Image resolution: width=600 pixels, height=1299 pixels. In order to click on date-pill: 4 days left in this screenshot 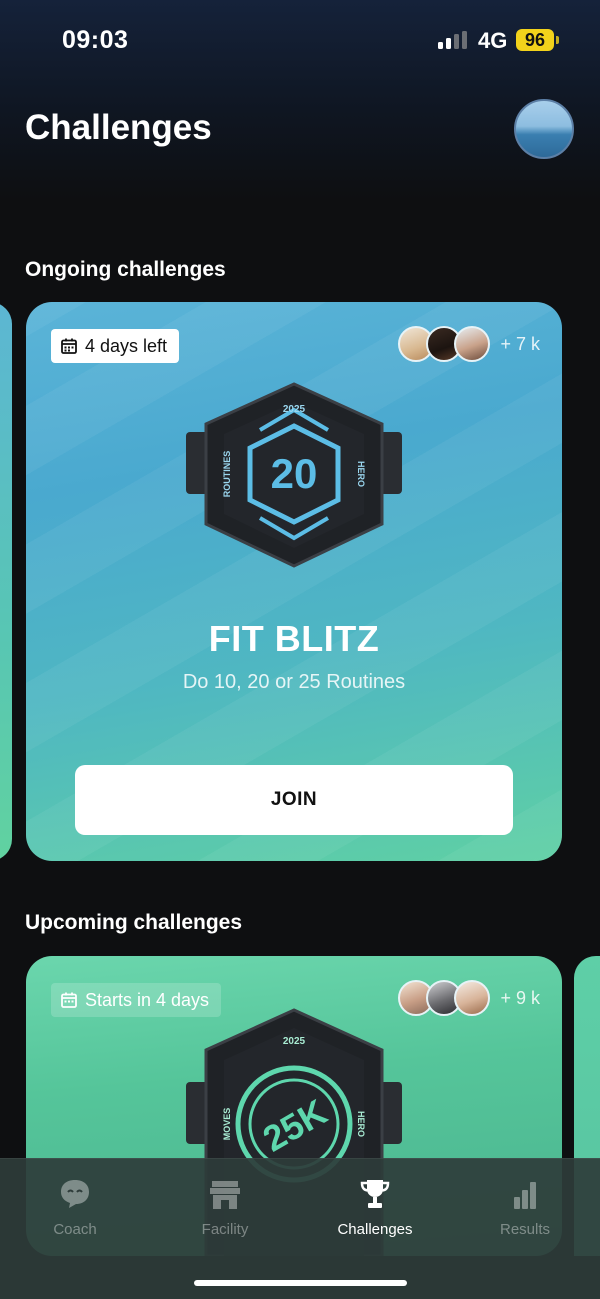, I will do `click(115, 346)`.